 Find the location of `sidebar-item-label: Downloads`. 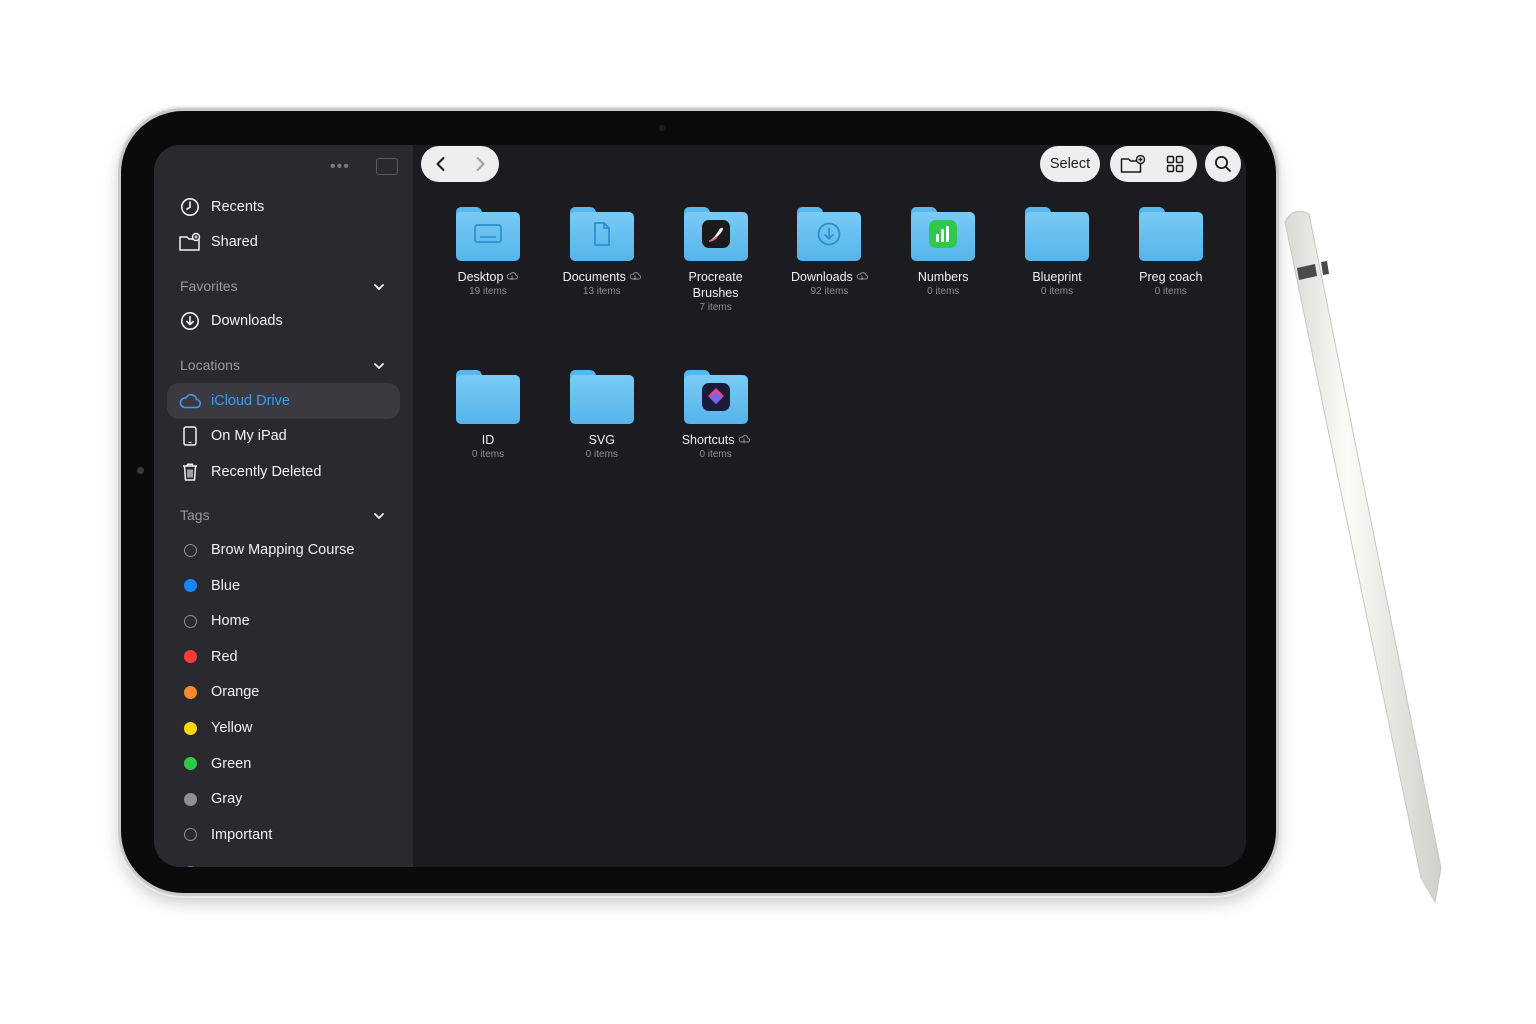

sidebar-item-label: Downloads is located at coordinates (247, 321).